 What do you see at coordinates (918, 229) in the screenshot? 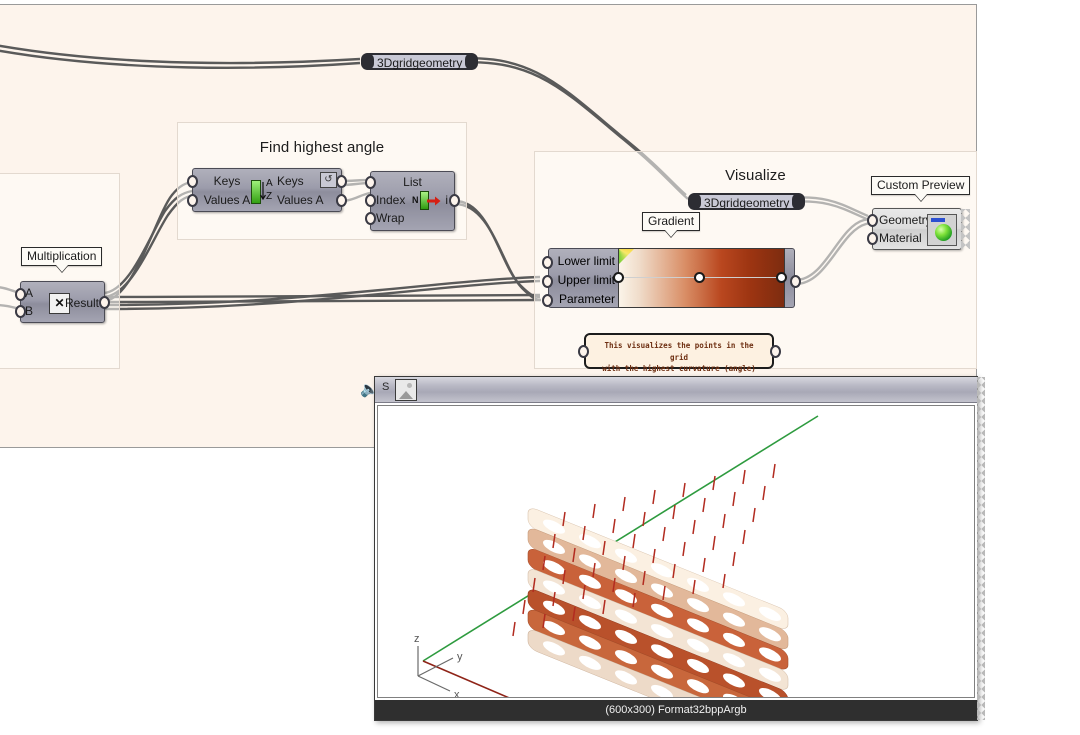
I see `component-custom-preview: Geometry Material` at bounding box center [918, 229].